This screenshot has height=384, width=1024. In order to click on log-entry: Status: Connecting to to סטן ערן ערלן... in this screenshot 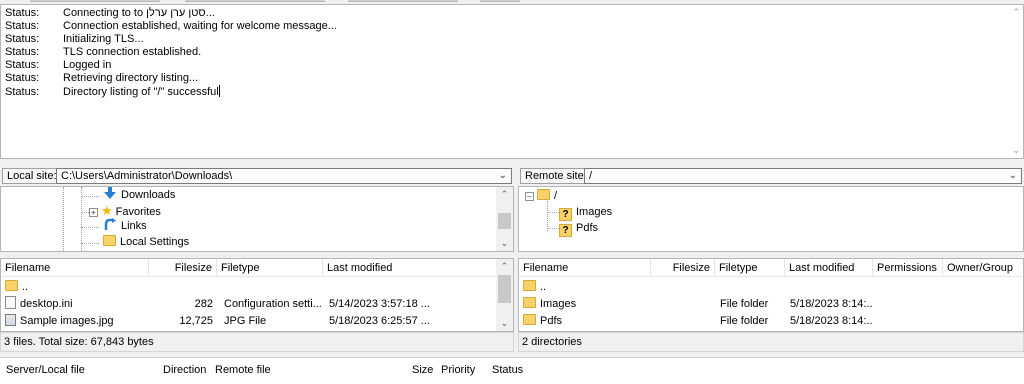, I will do `click(110, 13)`.